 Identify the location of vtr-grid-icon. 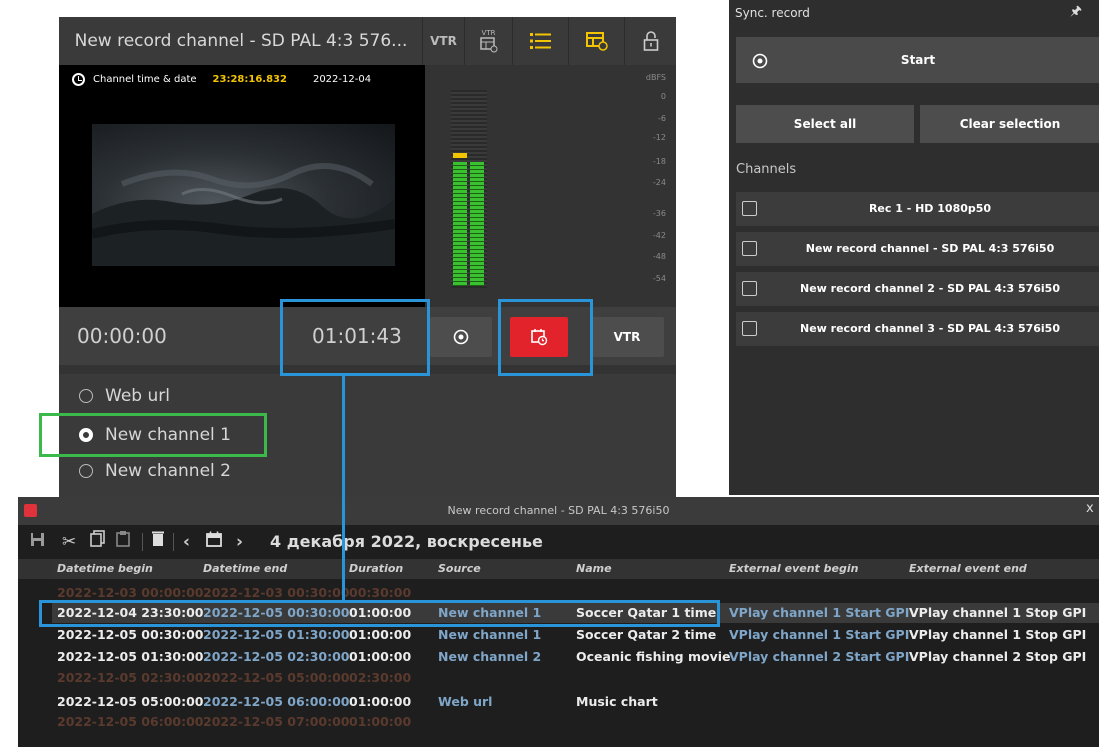
(488, 45).